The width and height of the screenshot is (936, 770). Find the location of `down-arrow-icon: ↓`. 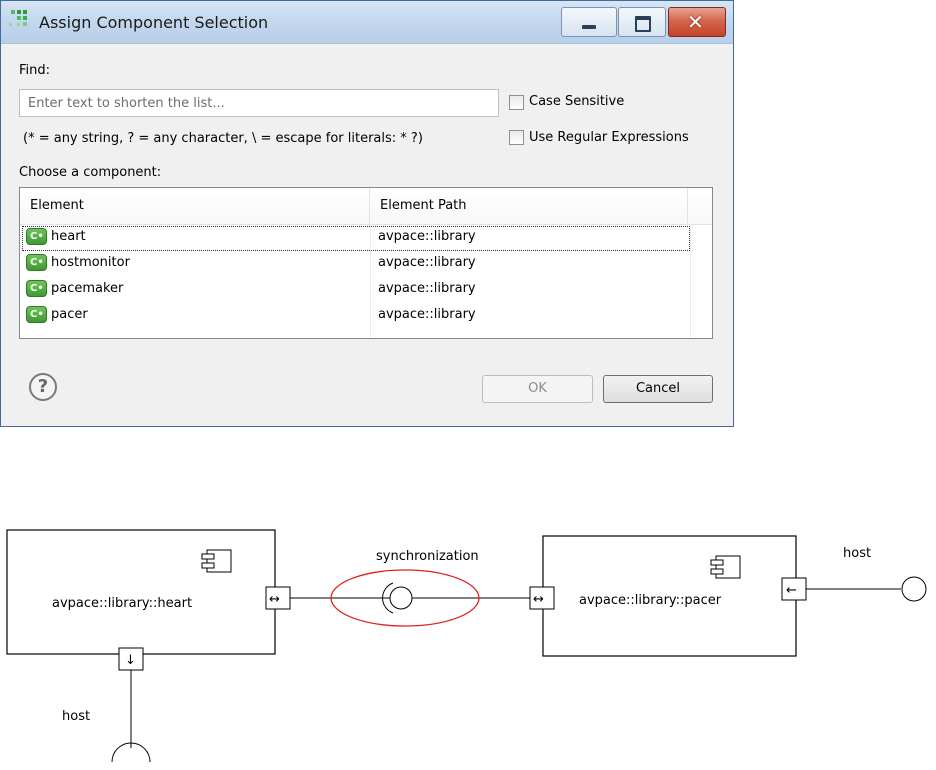

down-arrow-icon: ↓ is located at coordinates (130, 660).